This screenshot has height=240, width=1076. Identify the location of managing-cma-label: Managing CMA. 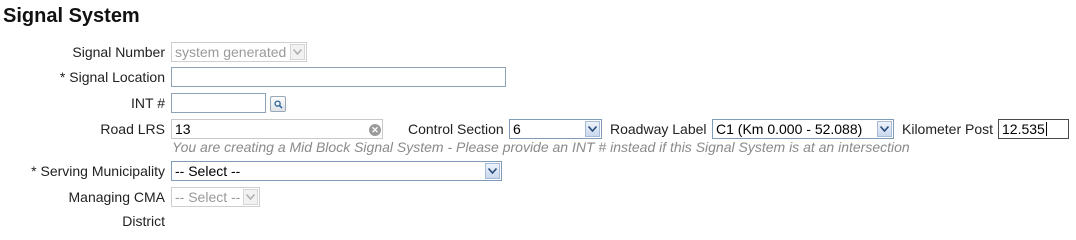
(117, 197).